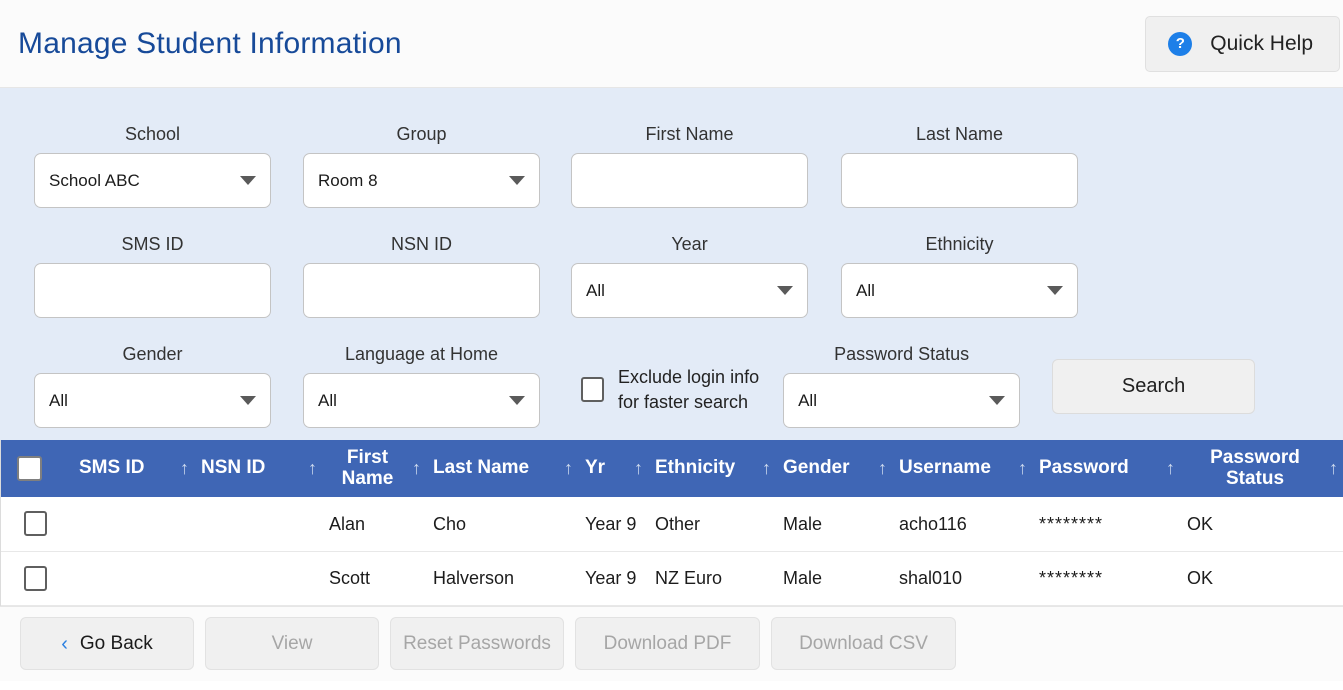 The height and width of the screenshot is (690, 1343). Describe the element at coordinates (29, 468) in the screenshot. I see `select-all-checkbox` at that location.